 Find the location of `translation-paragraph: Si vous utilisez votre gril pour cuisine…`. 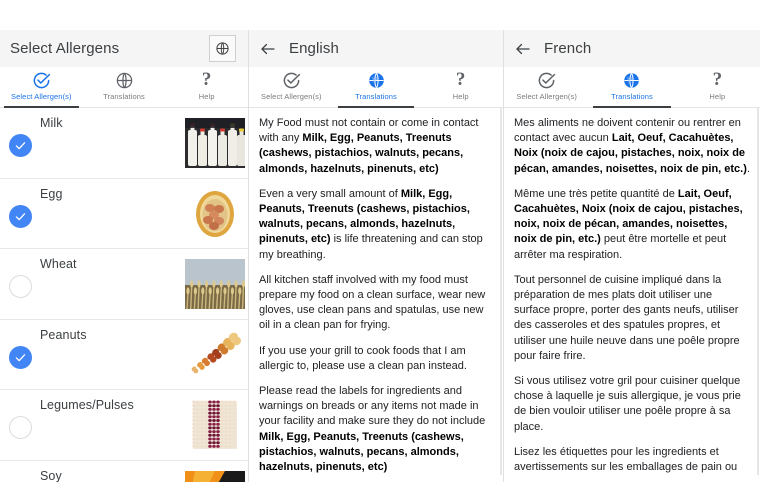

translation-paragraph: Si vous utilisez votre gril pour cuisine… is located at coordinates (627, 404).